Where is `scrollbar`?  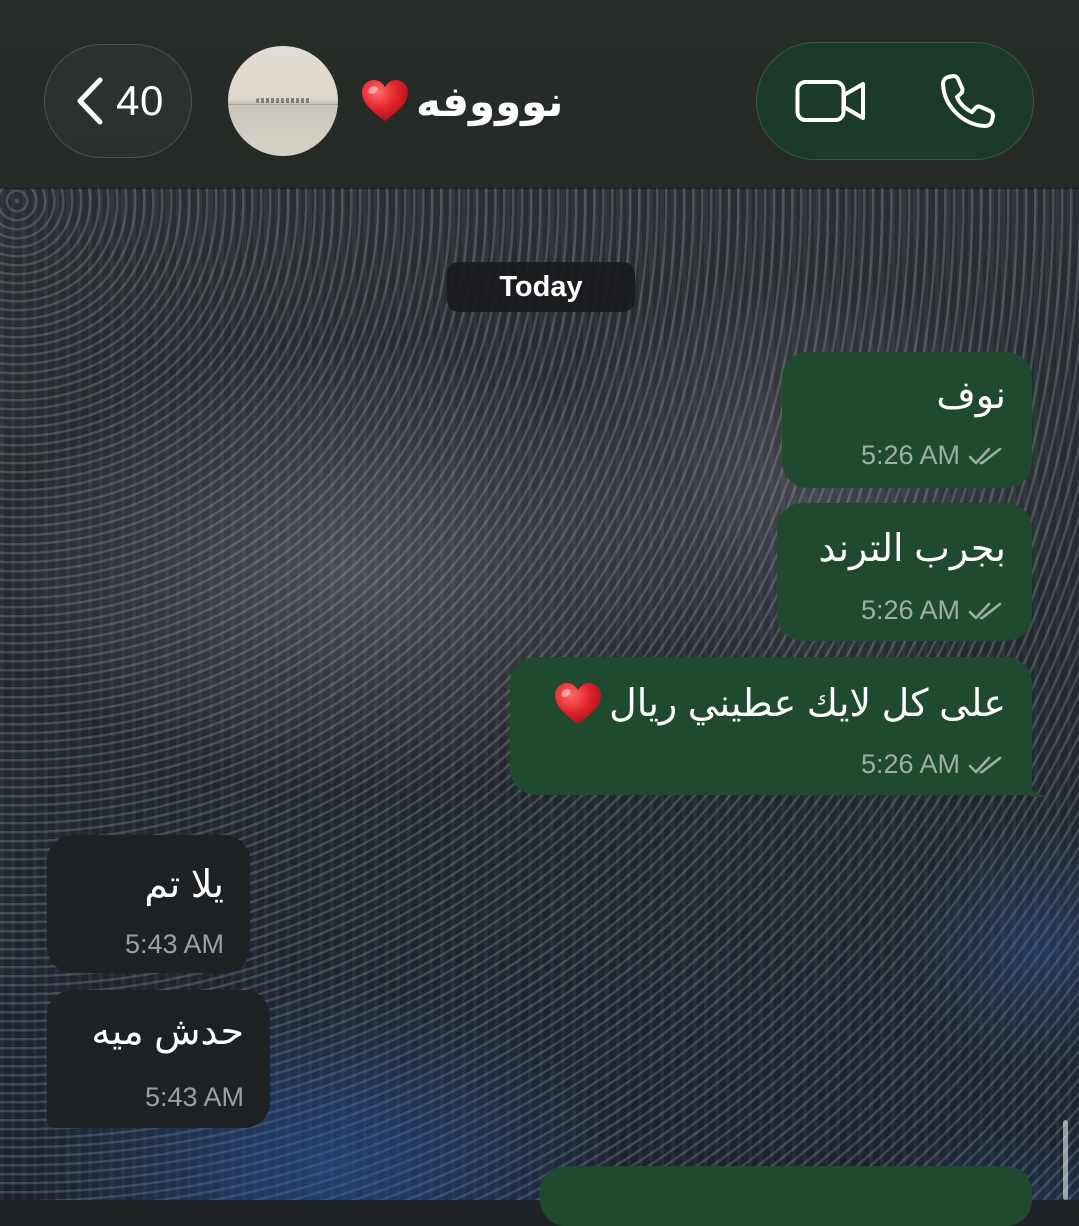
scrollbar is located at coordinates (1065, 1160).